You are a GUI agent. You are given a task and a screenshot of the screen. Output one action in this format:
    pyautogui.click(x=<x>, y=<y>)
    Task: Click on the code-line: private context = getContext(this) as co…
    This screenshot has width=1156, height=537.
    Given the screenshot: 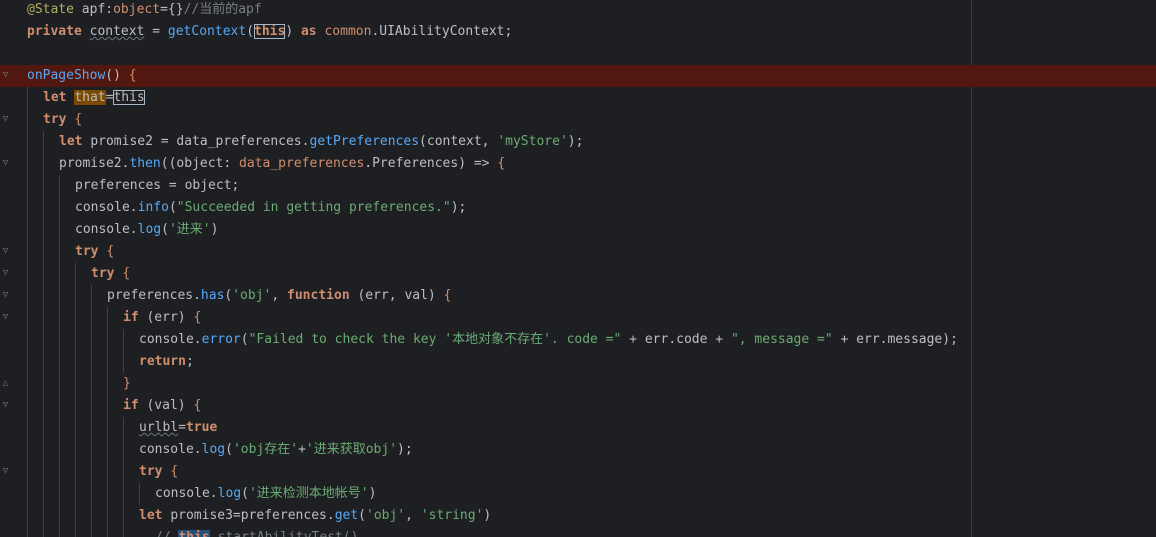 What is the action you would take?
    pyautogui.click(x=578, y=32)
    